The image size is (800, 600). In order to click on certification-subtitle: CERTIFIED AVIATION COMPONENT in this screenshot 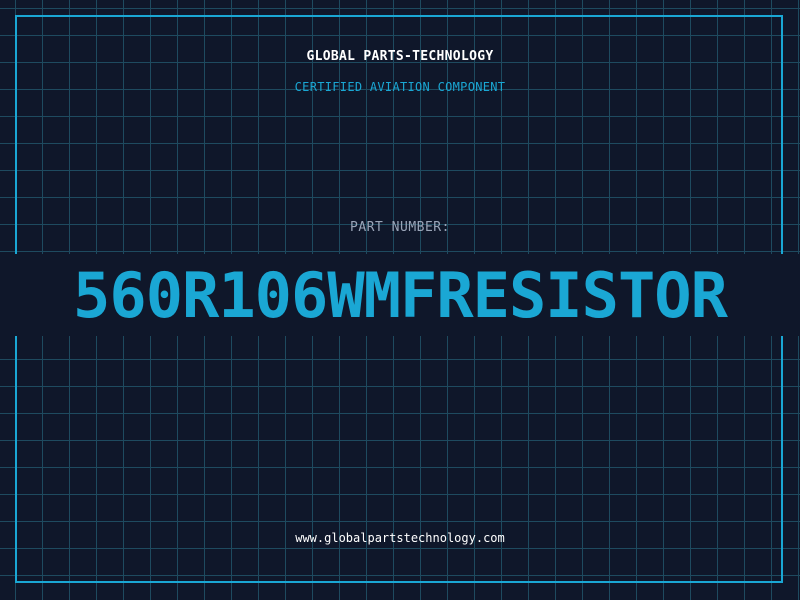, I will do `click(400, 87)`.